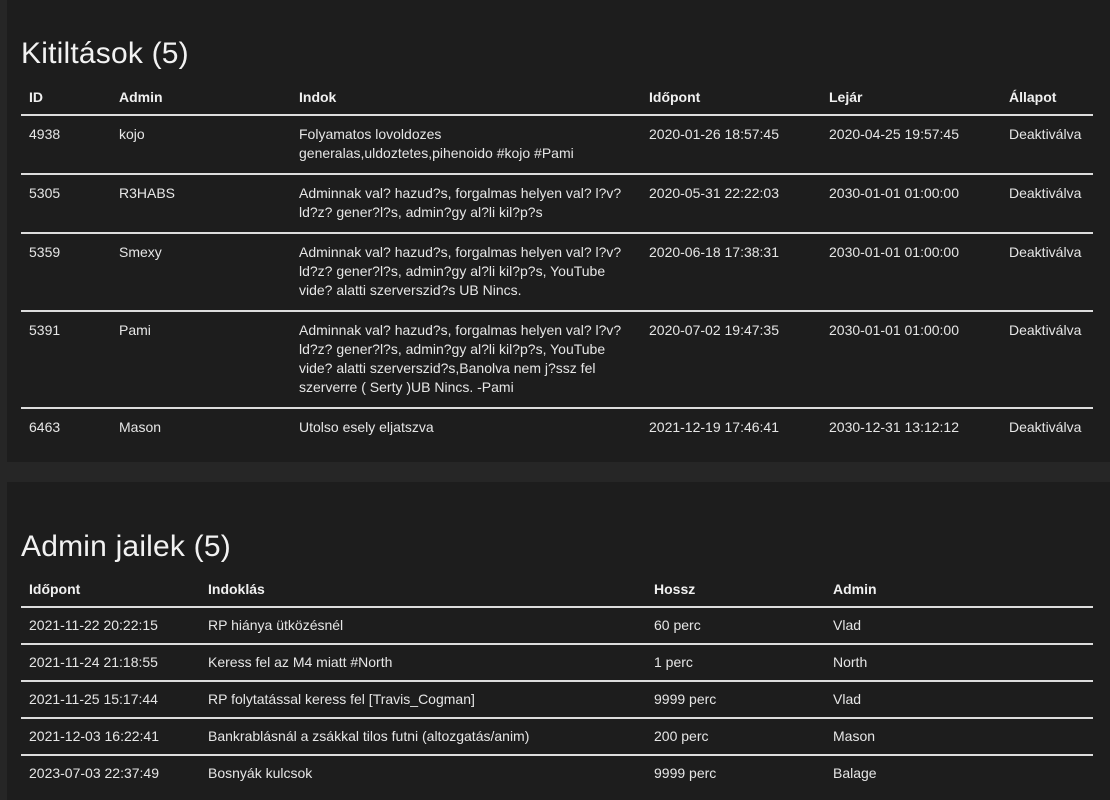  Describe the element at coordinates (201, 204) in the screenshot. I see `ban-admin: R3HABS` at that location.